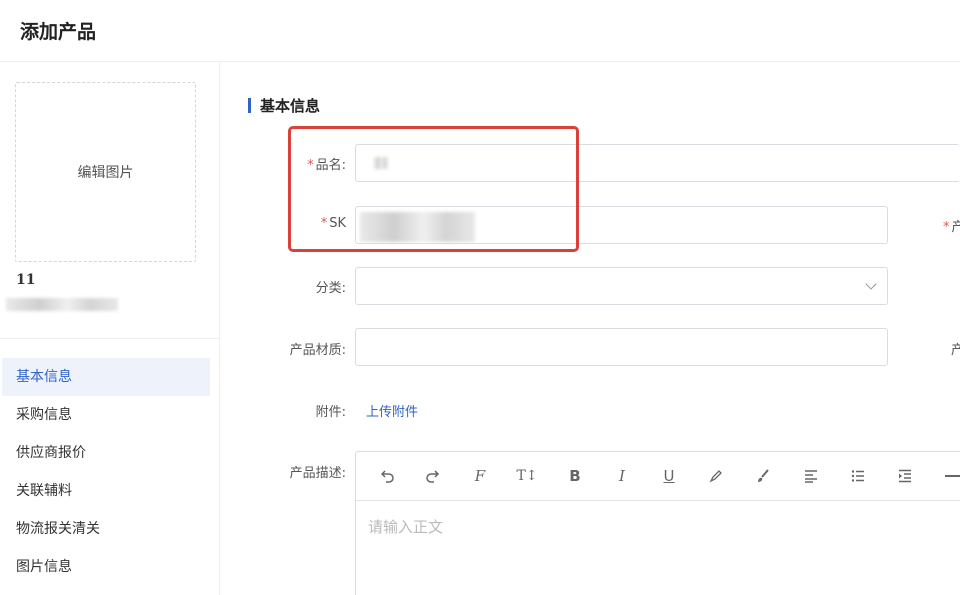 The width and height of the screenshot is (960, 595). Describe the element at coordinates (381, 163) in the screenshot. I see `blurred-name-value` at that location.